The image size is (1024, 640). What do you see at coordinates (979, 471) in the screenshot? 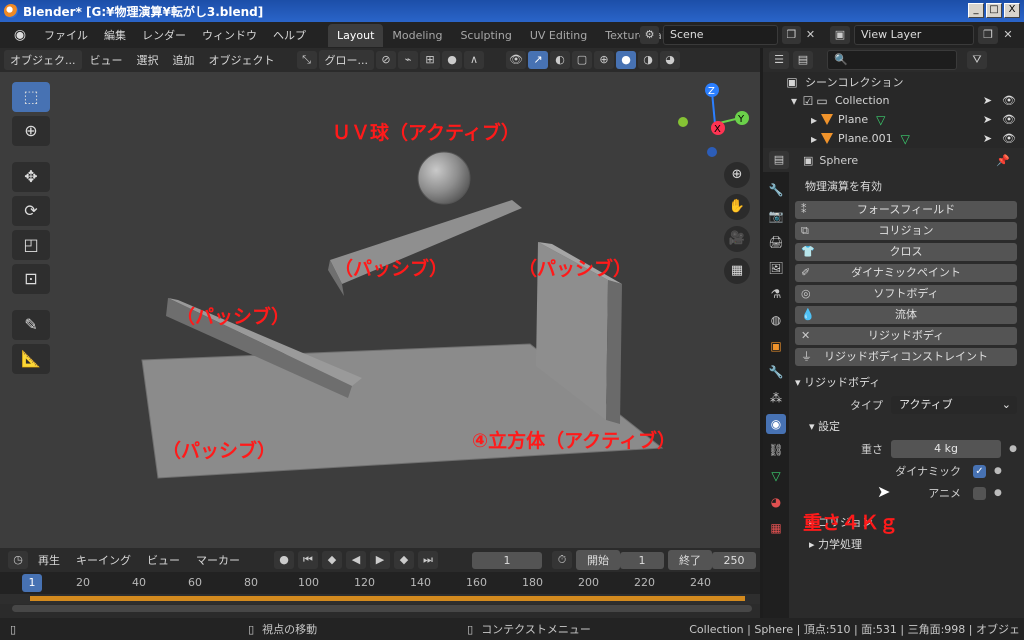
I see `dynamic-checkbox: ✓` at bounding box center [979, 471].